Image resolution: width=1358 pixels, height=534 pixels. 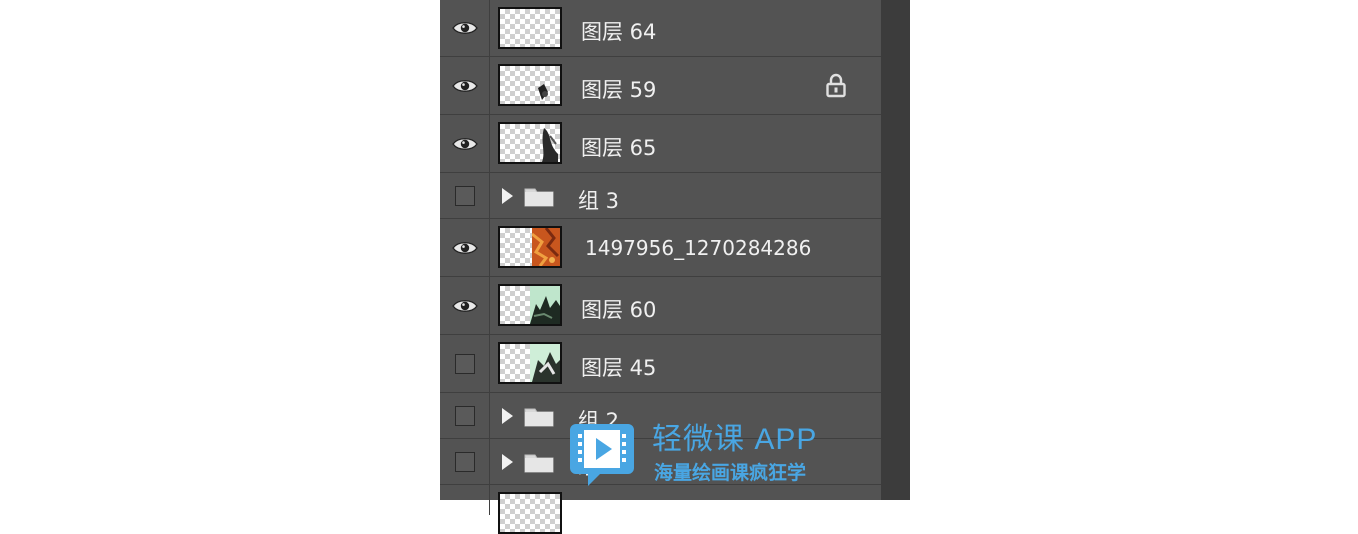 I want to click on layer-row: 图层 64, so click(x=660, y=28).